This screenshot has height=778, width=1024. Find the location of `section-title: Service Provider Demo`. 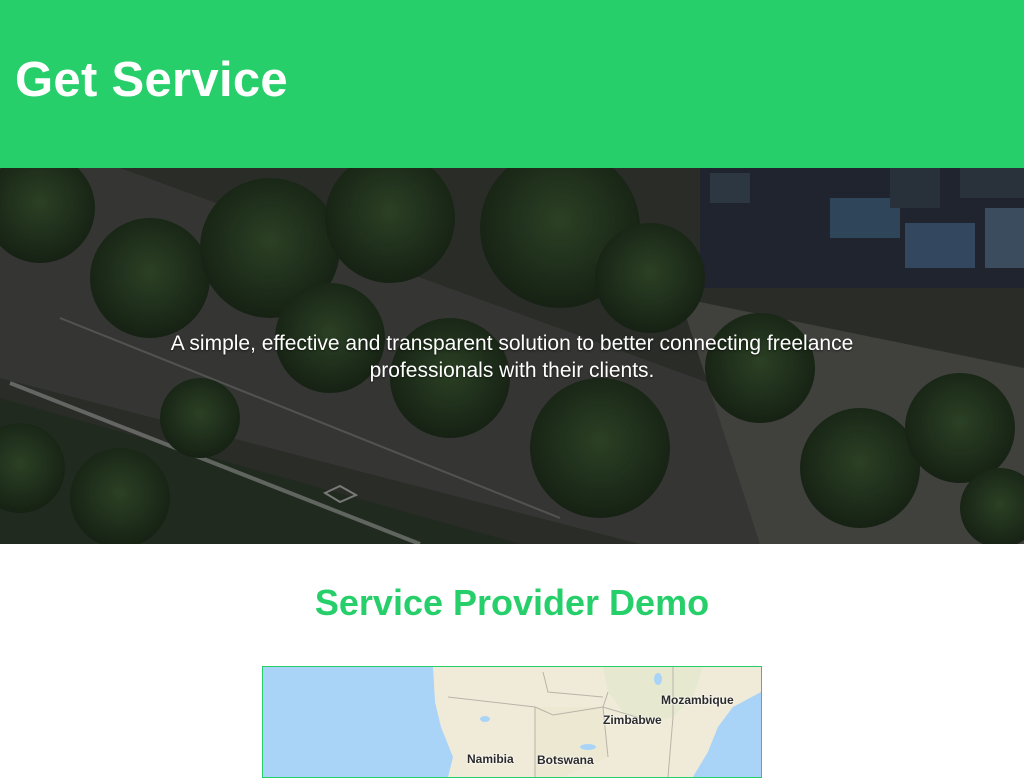

section-title: Service Provider Demo is located at coordinates (512, 602).